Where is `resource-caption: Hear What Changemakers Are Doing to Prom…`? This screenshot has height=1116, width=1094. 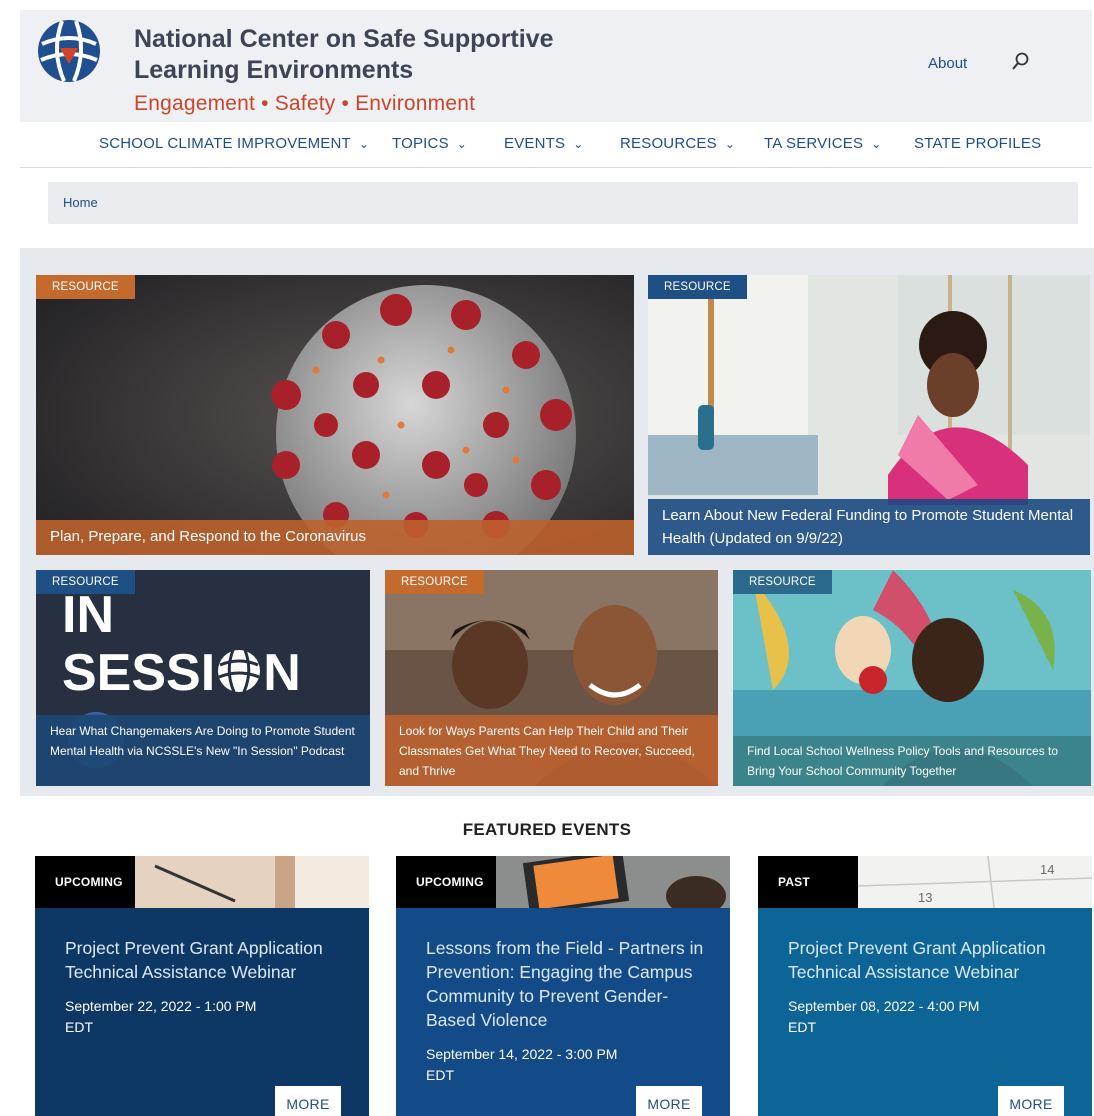 resource-caption: Hear What Changemakers Are Doing to Prom… is located at coordinates (203, 750).